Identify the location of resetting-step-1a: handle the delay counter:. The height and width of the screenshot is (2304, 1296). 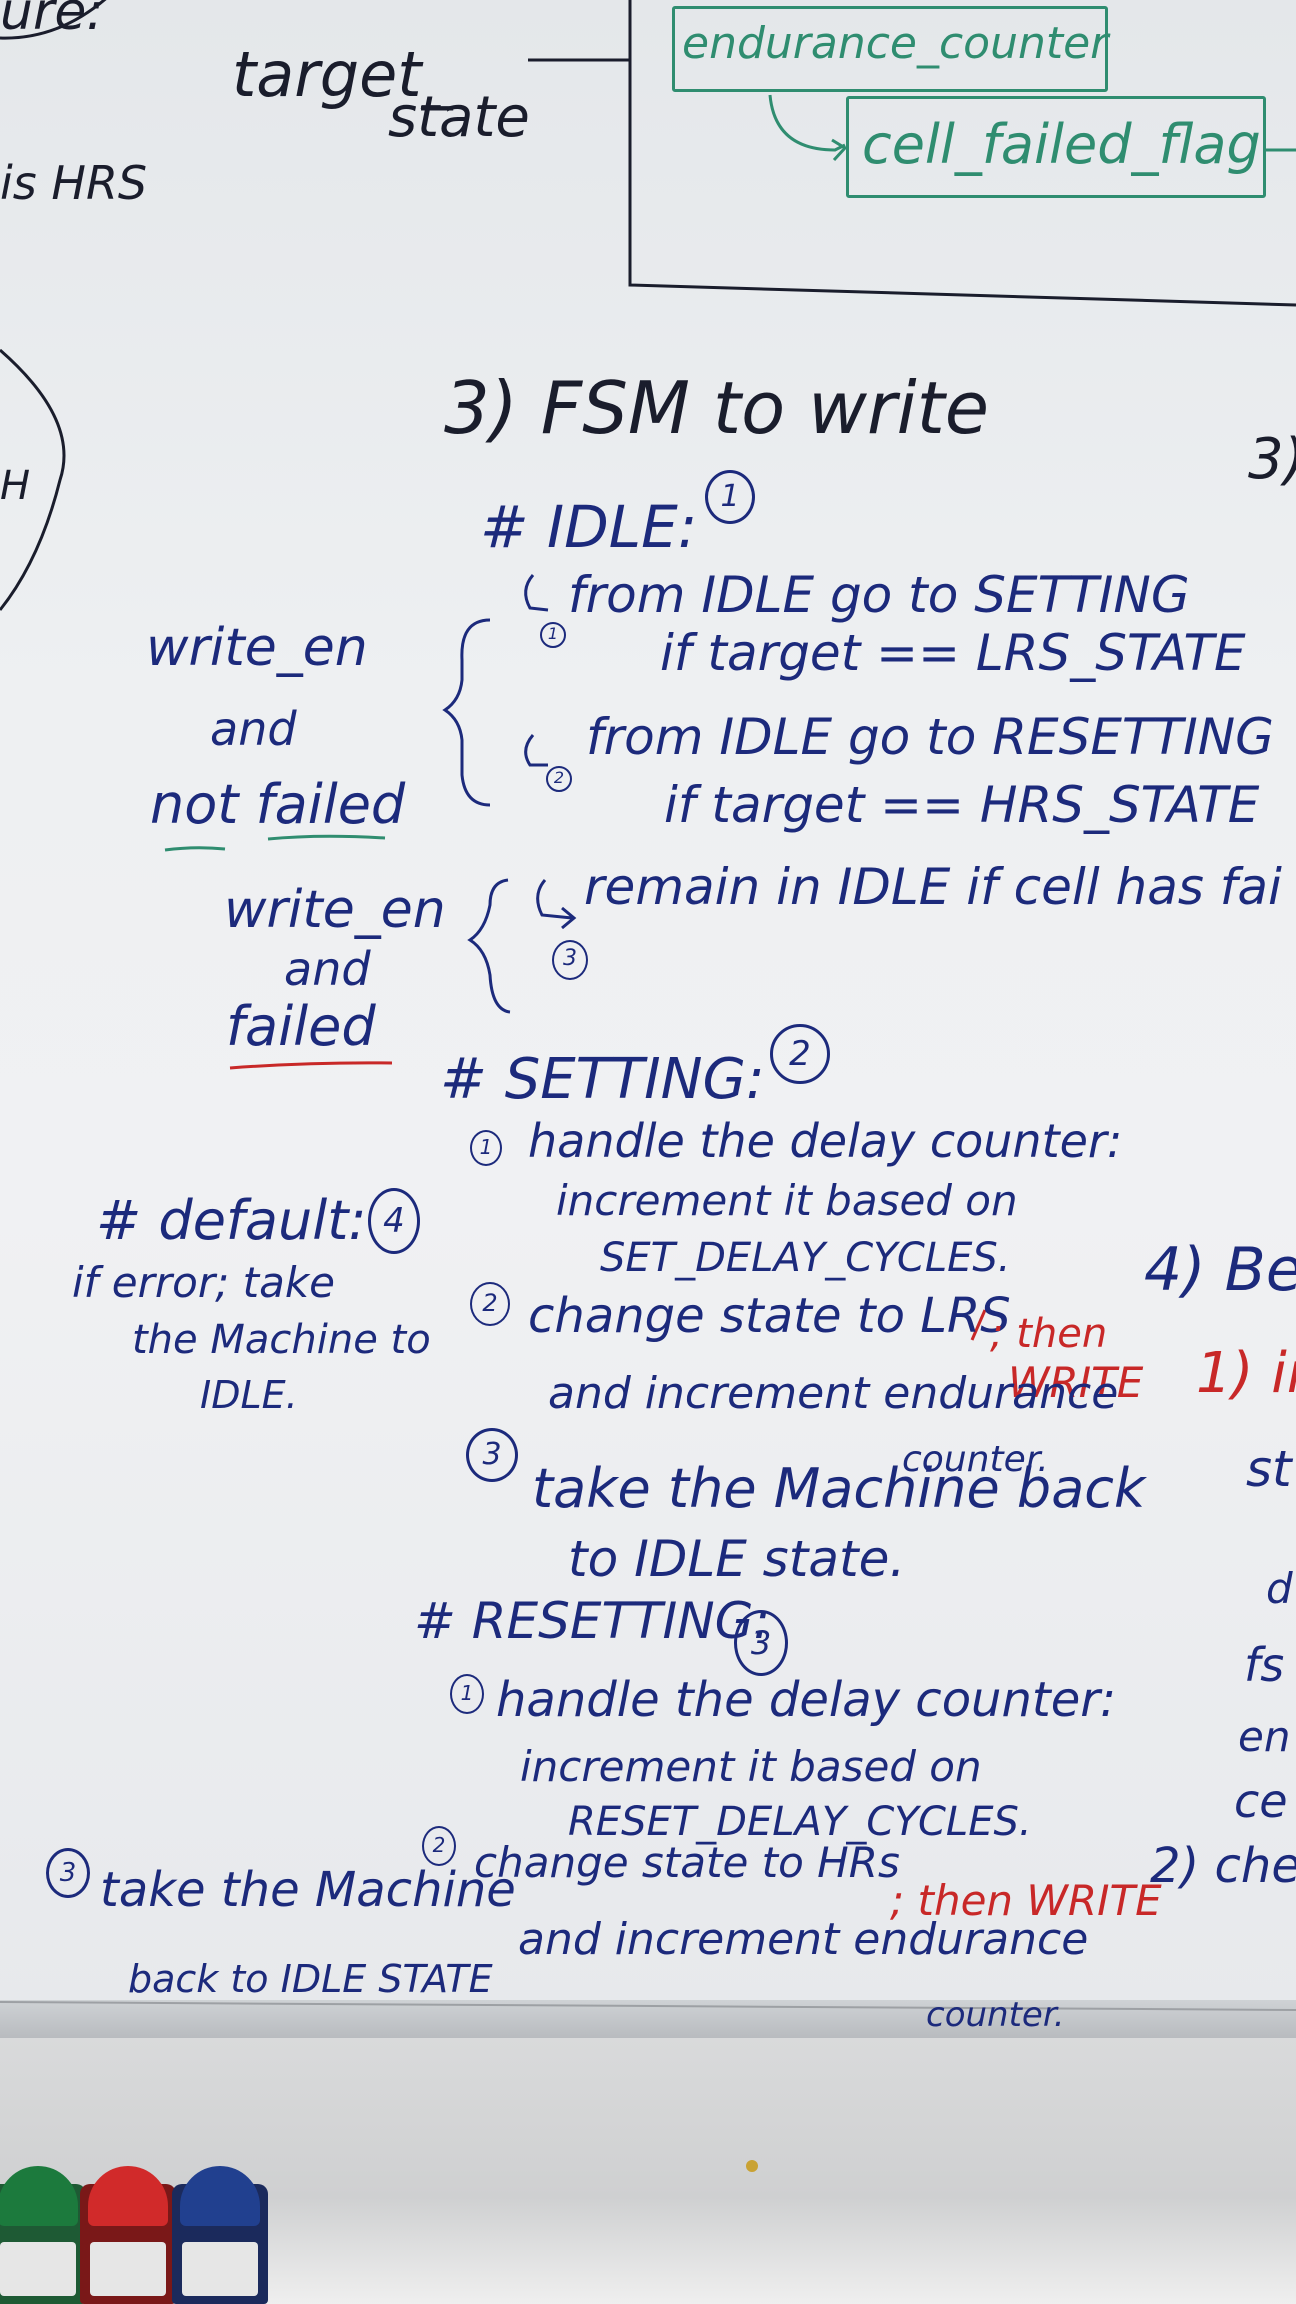
(806, 1700).